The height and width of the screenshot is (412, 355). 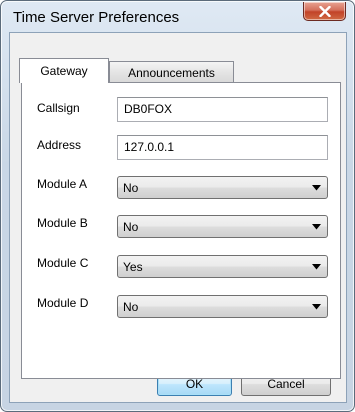 I want to click on address-label: Address, so click(x=59, y=145).